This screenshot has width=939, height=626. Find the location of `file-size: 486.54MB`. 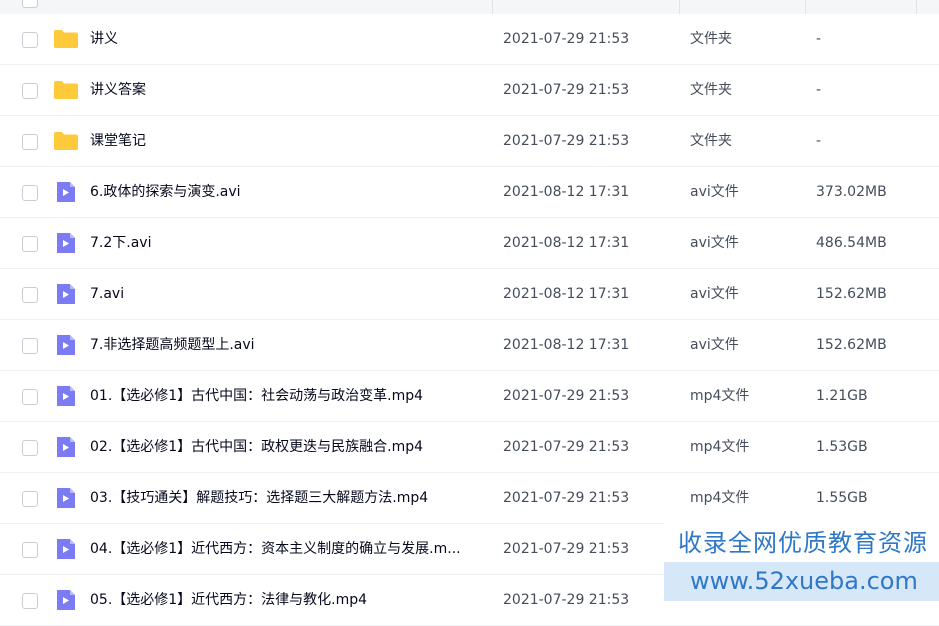

file-size: 486.54MB is located at coordinates (851, 243).